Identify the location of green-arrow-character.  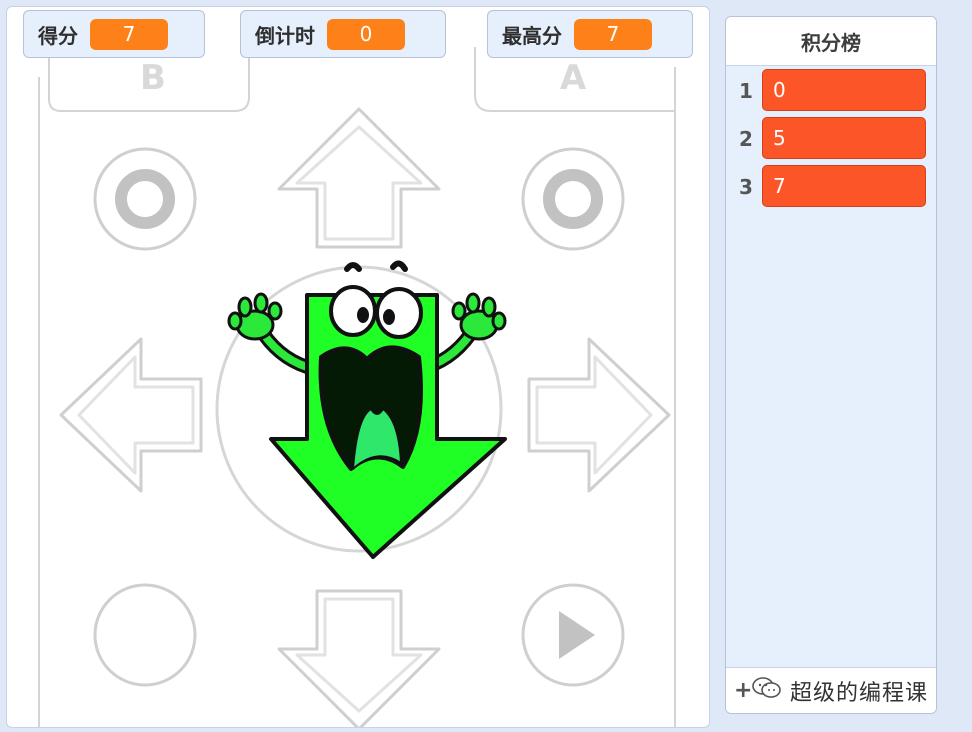
(367, 409).